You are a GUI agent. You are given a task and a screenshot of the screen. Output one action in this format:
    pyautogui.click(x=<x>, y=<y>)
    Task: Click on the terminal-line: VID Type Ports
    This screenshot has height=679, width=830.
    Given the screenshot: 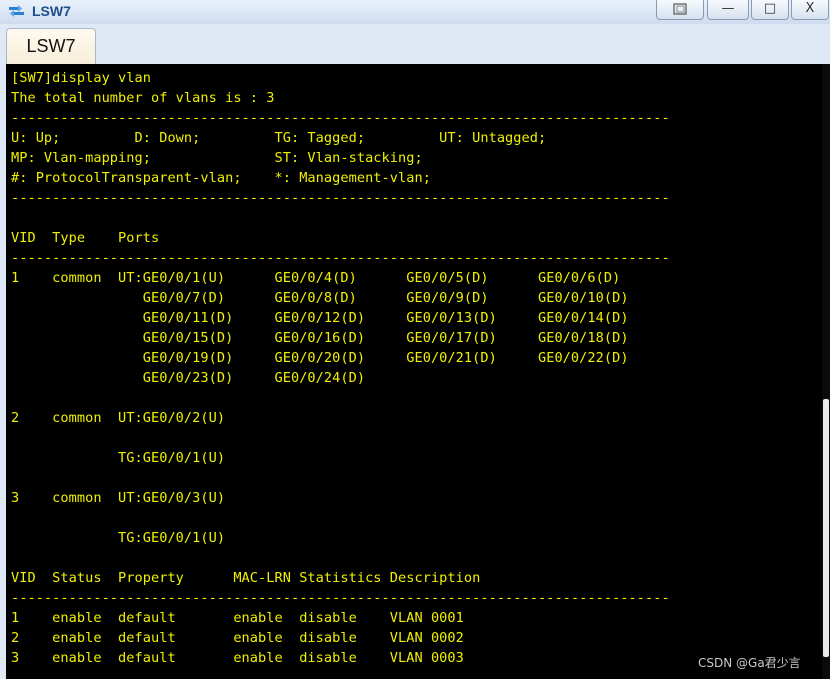 What is the action you would take?
    pyautogui.click(x=85, y=238)
    